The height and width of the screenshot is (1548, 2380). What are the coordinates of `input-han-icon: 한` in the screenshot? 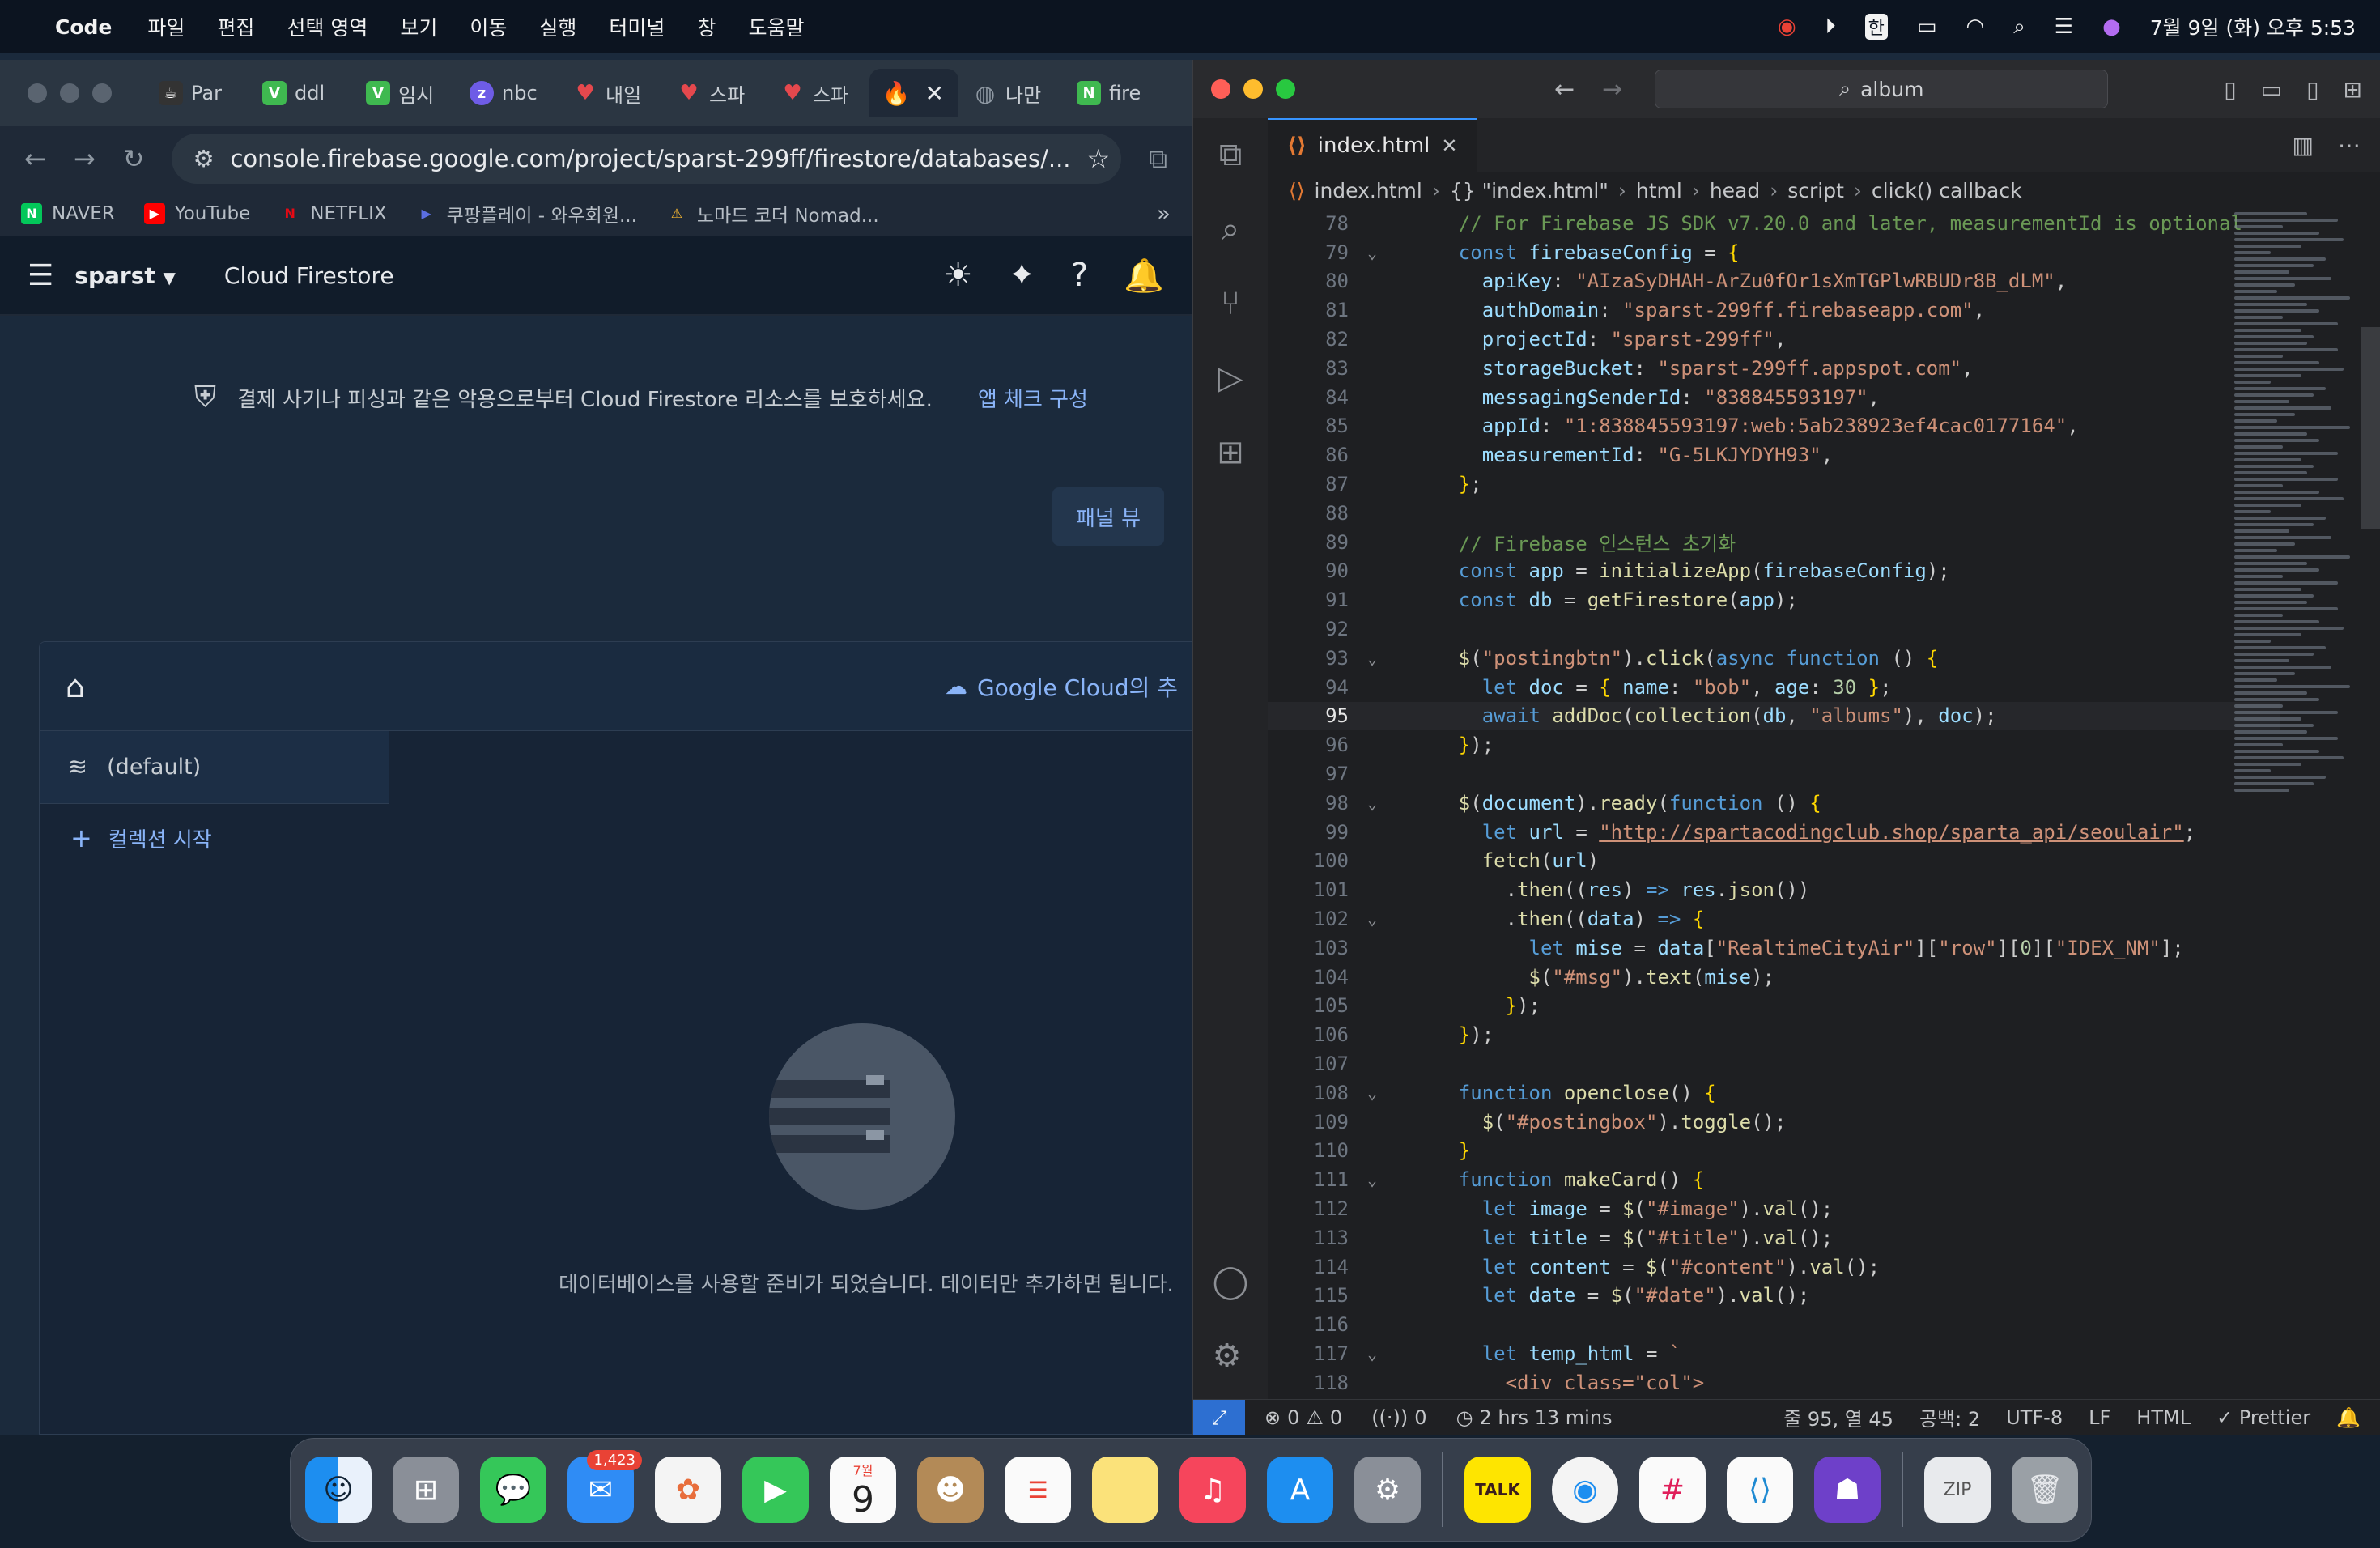 It's located at (1876, 27).